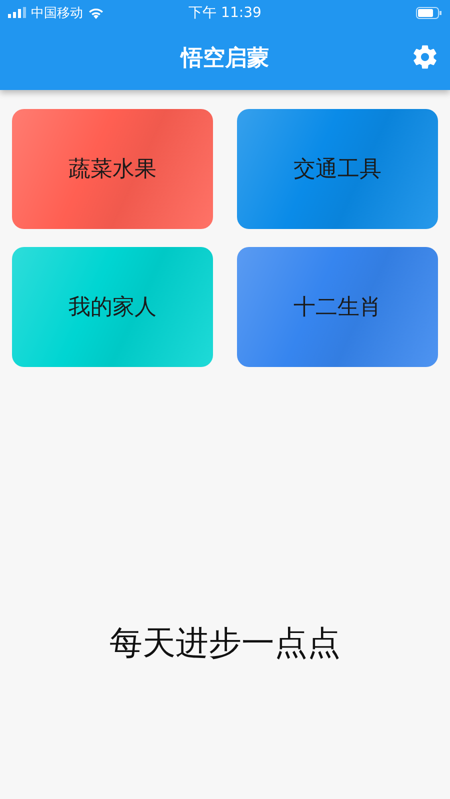 The image size is (450, 799). Describe the element at coordinates (57, 13) in the screenshot. I see `carrier-name: 中国移动` at that location.